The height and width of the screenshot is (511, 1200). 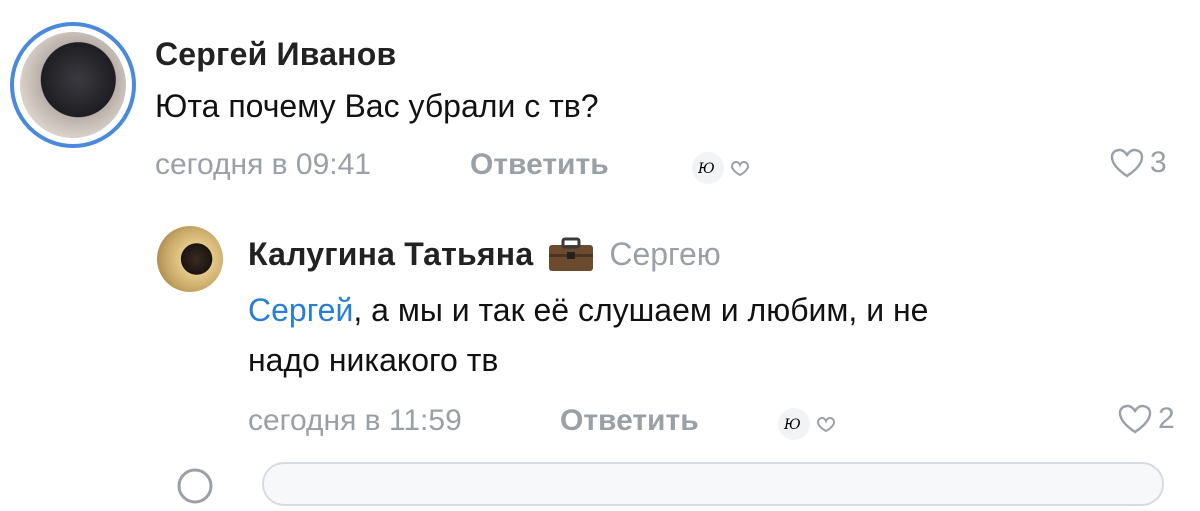 I want to click on comment-time: сегодня в 09:41, so click(x=263, y=164).